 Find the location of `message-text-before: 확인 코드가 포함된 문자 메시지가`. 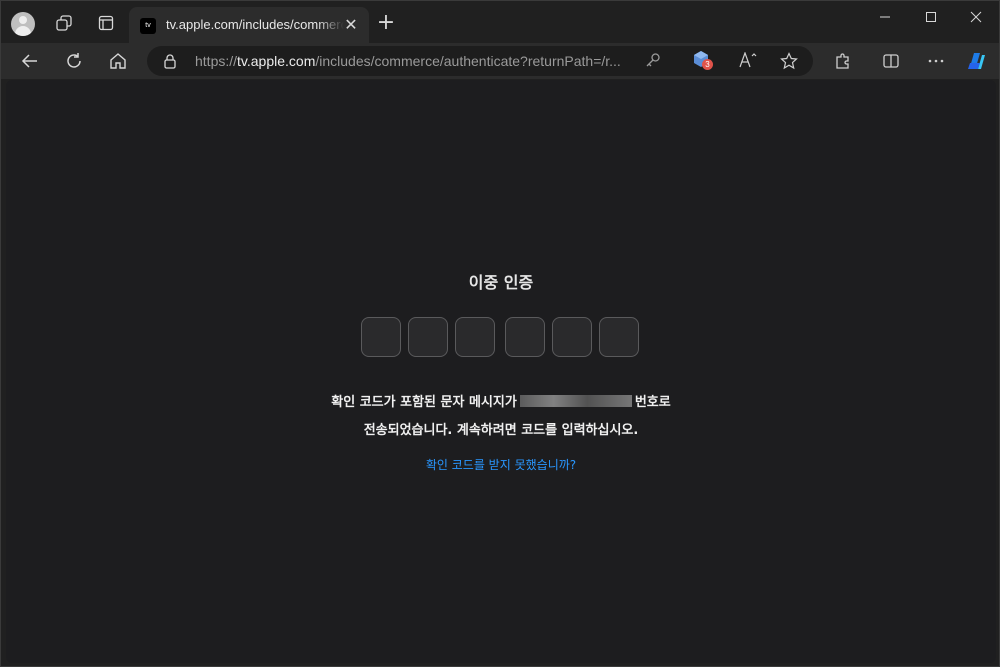

message-text-before: 확인 코드가 포함된 문자 메시지가 is located at coordinates (424, 402).